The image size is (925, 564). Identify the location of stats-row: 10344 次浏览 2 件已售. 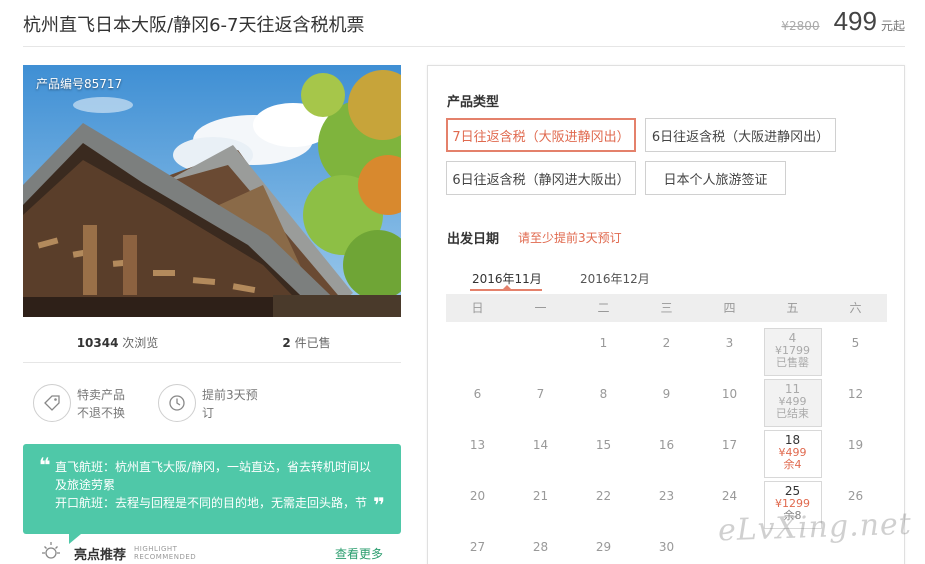
(212, 344).